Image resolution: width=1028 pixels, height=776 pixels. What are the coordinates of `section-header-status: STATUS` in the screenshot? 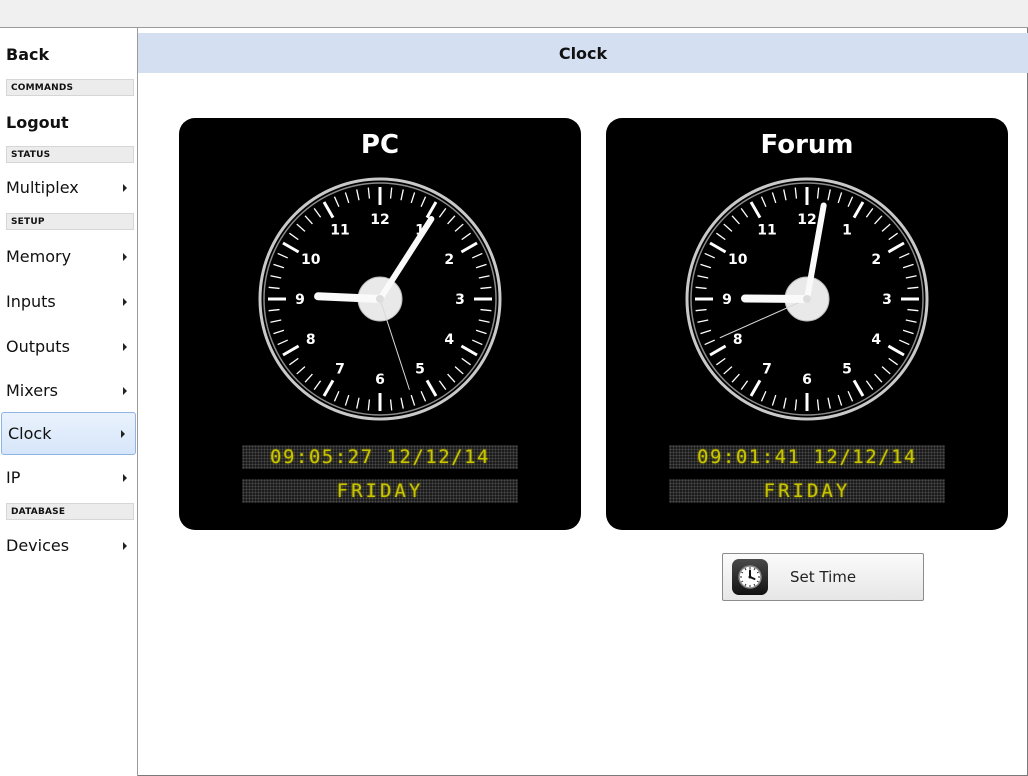 It's located at (70, 154).